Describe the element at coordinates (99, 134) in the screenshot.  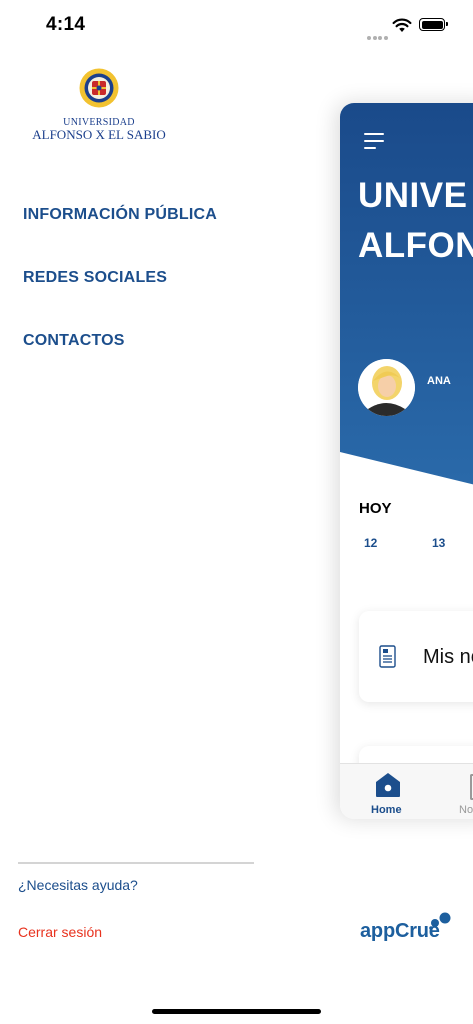
I see `logo-line-2: ALFONSO X EL SABIO` at that location.